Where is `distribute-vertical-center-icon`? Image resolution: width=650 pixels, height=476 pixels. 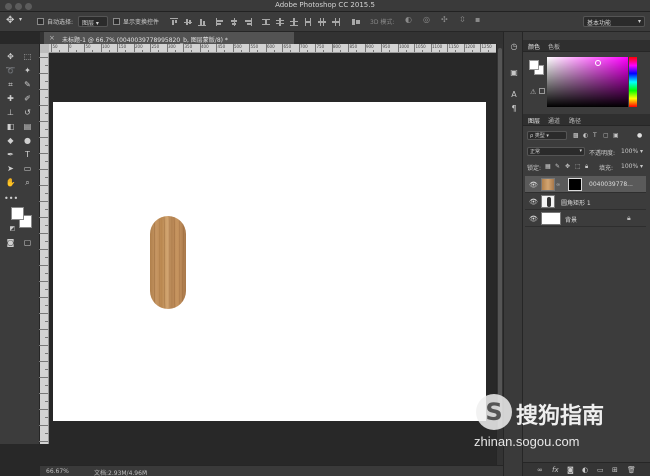 distribute-vertical-center-icon is located at coordinates (280, 22).